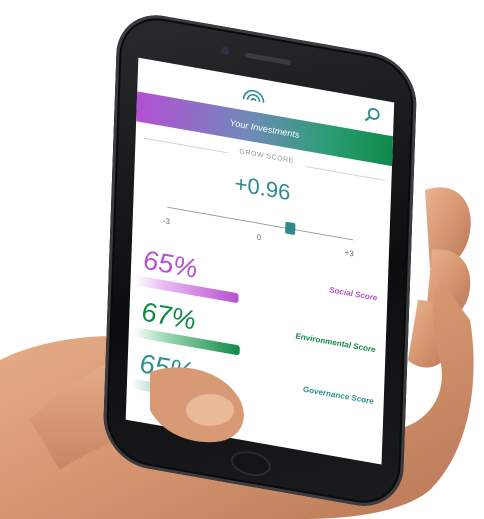  I want to click on section-divider-right, so click(345, 173).